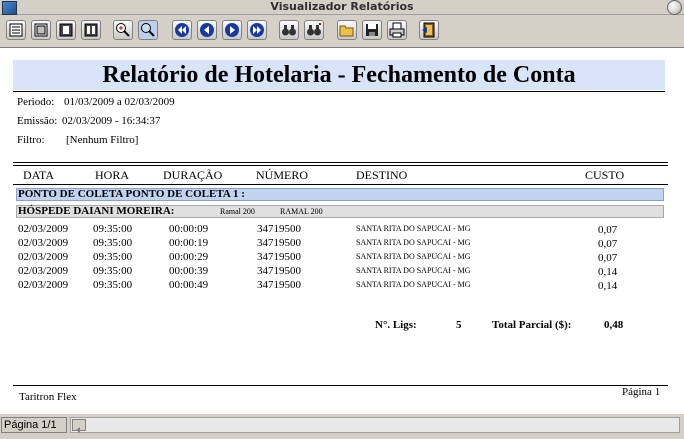 Image resolution: width=684 pixels, height=439 pixels. Describe the element at coordinates (340, 184) in the screenshot. I see `columns-divider` at that location.